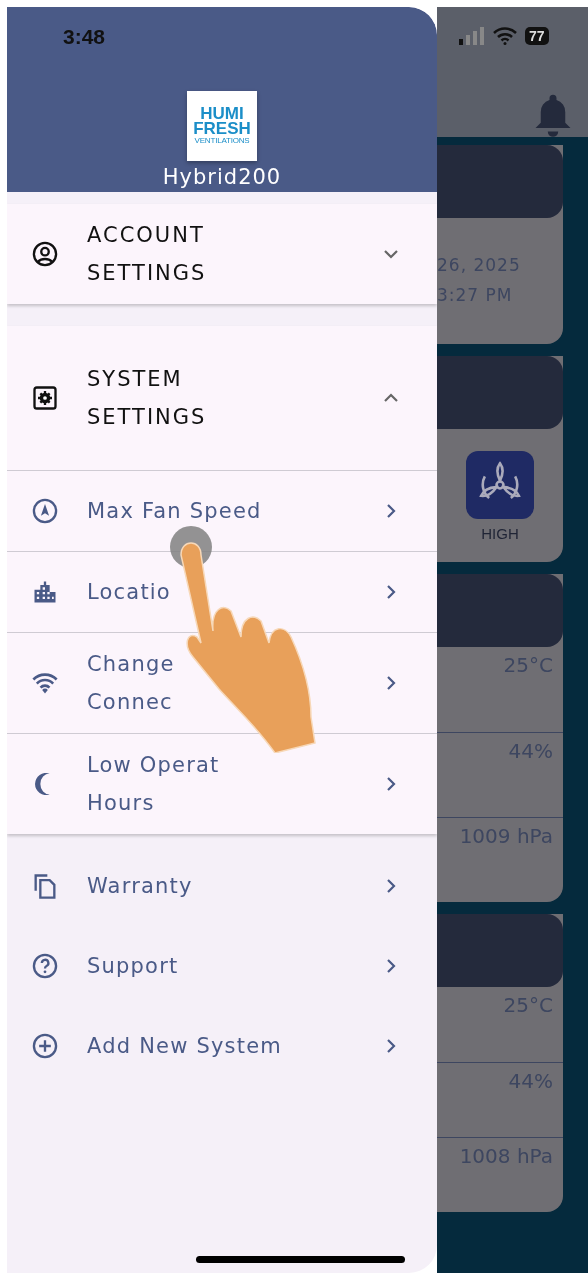  I want to click on item-label: Max Fan Speed, so click(175, 511).